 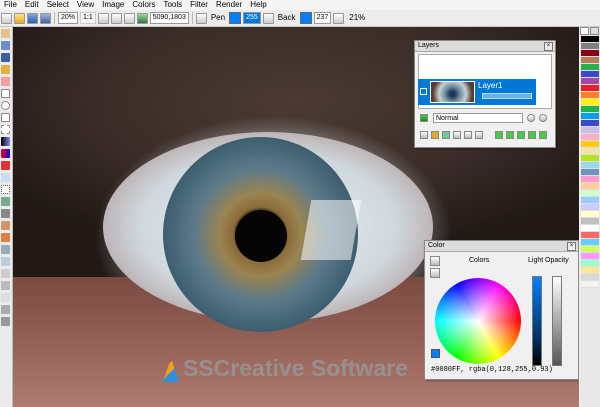 I want to click on color-tool-icon, so click(x=5, y=153).